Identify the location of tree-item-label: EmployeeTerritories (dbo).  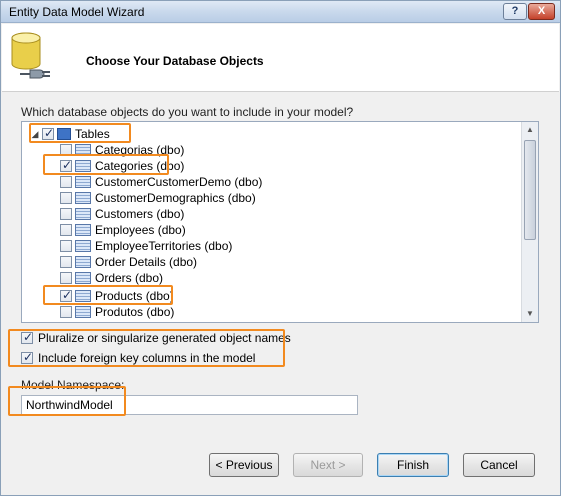
(164, 246).